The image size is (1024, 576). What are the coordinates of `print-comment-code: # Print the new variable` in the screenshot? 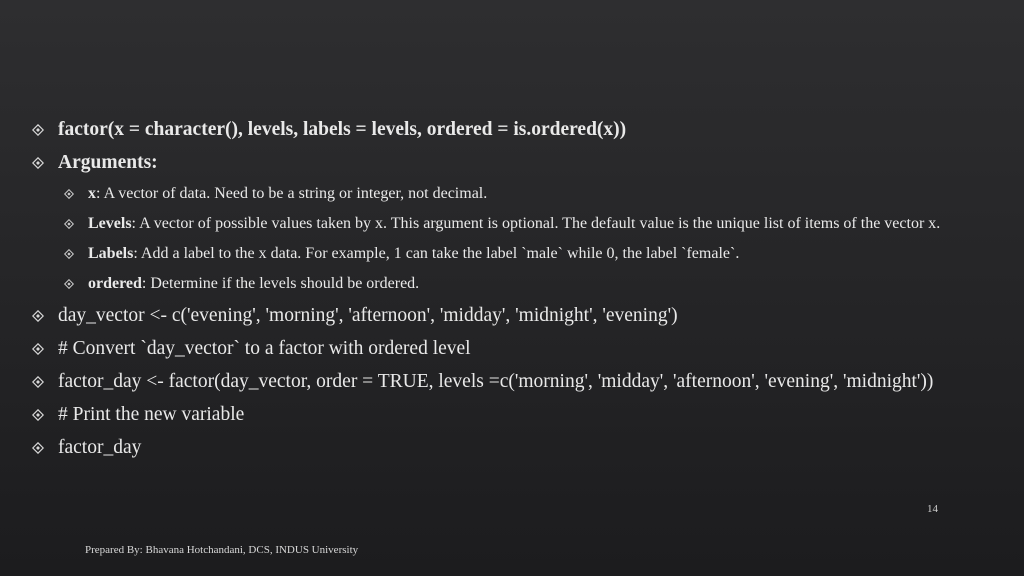 It's located at (151, 414).